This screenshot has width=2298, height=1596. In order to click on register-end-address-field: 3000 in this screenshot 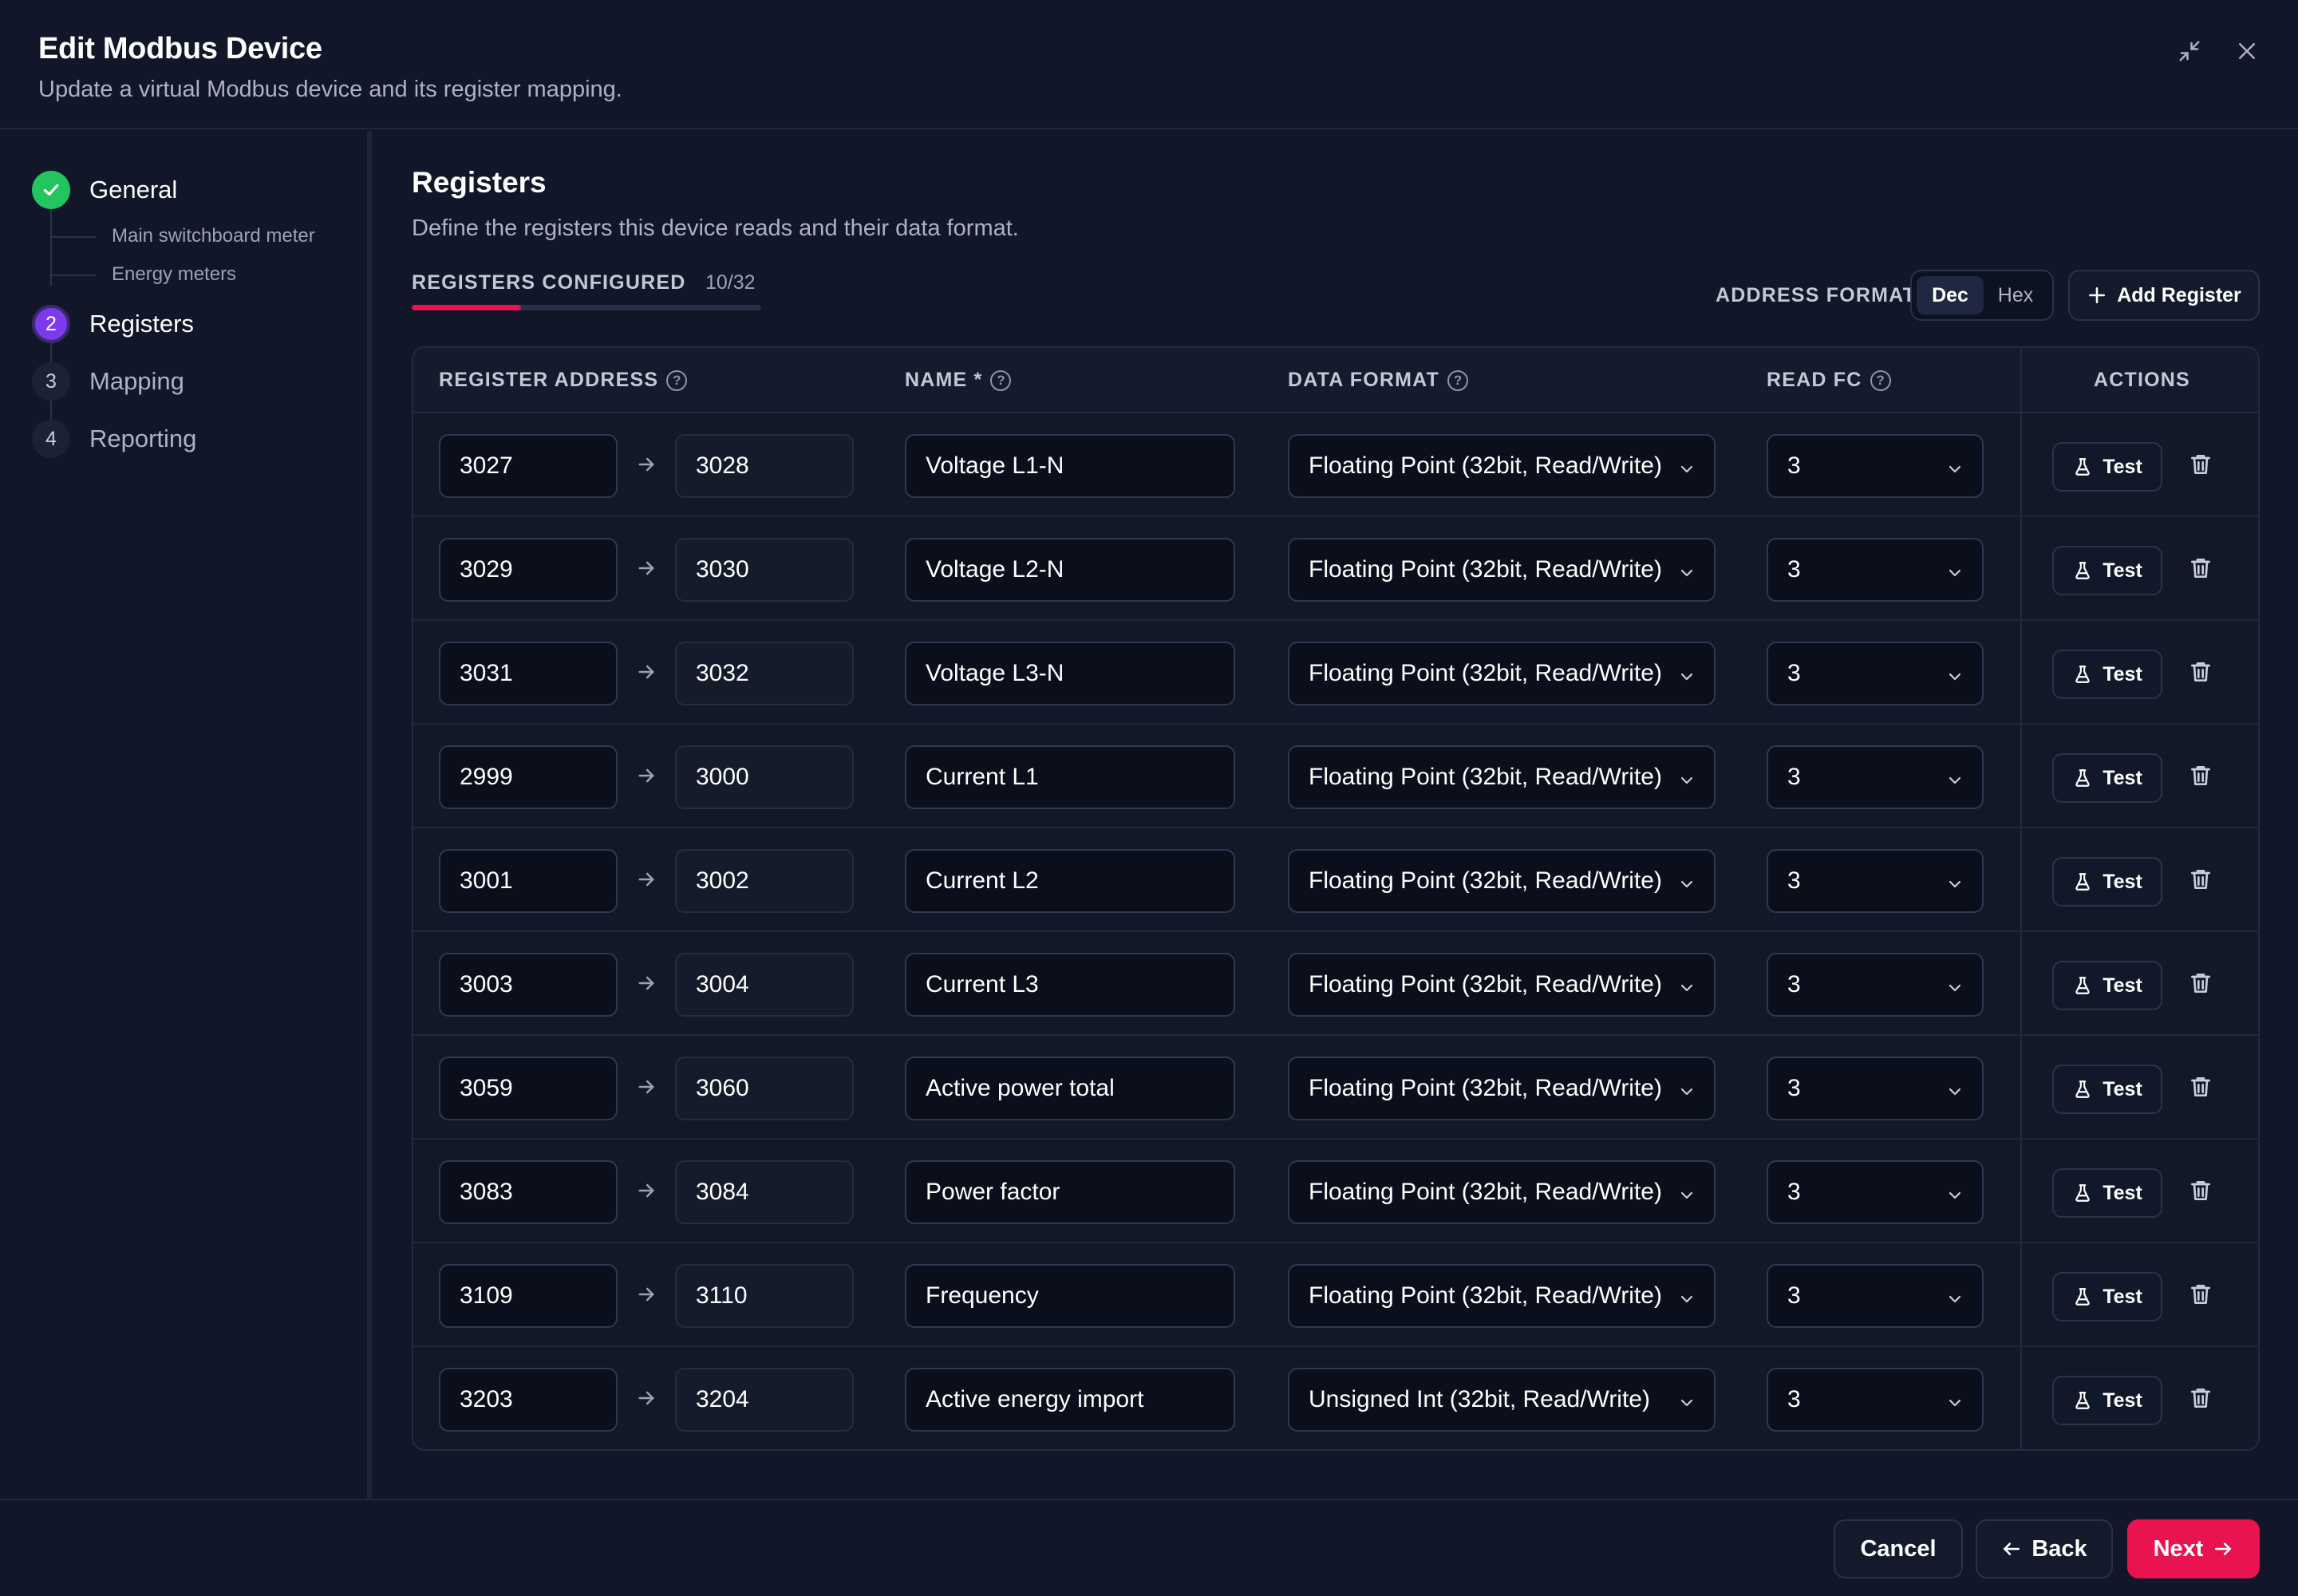, I will do `click(765, 777)`.